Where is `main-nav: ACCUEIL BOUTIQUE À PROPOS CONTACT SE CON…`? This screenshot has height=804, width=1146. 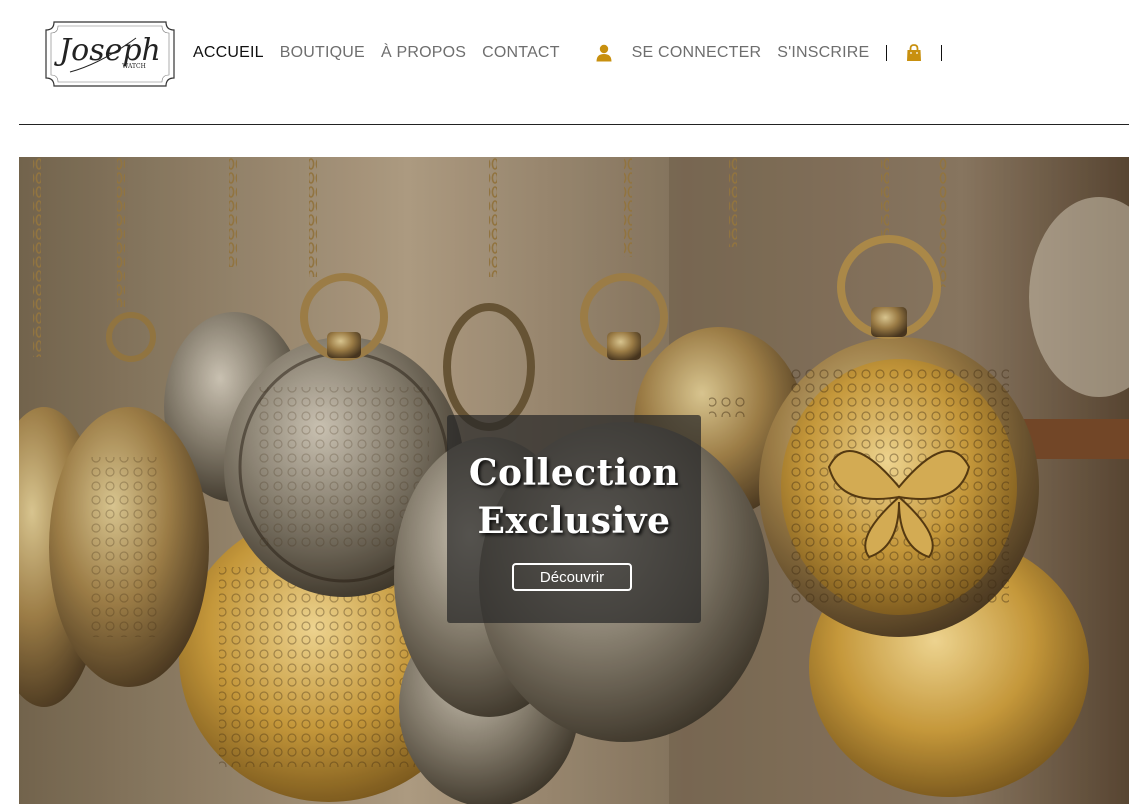
main-nav: ACCUEIL BOUTIQUE À PROPOS CONTACT SE CON… is located at coordinates (568, 53).